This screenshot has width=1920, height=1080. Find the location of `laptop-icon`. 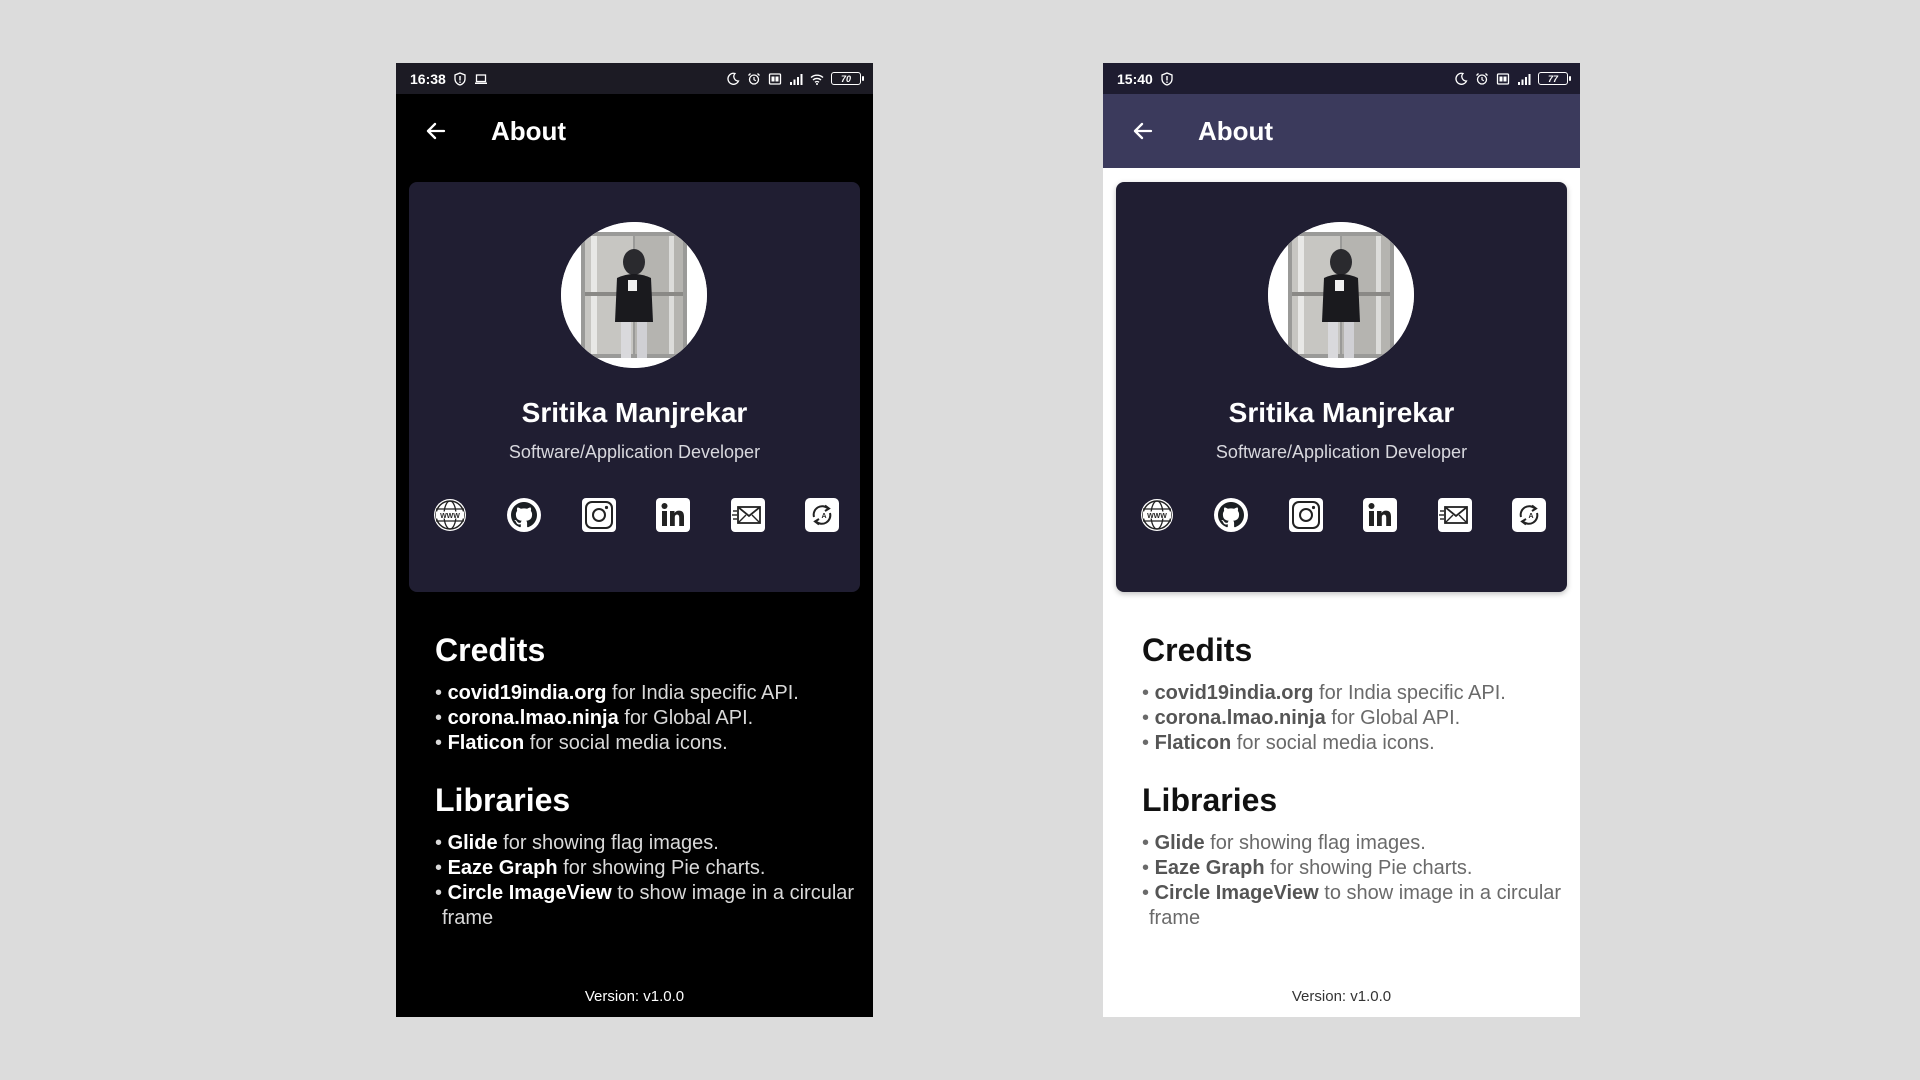

laptop-icon is located at coordinates (481, 79).